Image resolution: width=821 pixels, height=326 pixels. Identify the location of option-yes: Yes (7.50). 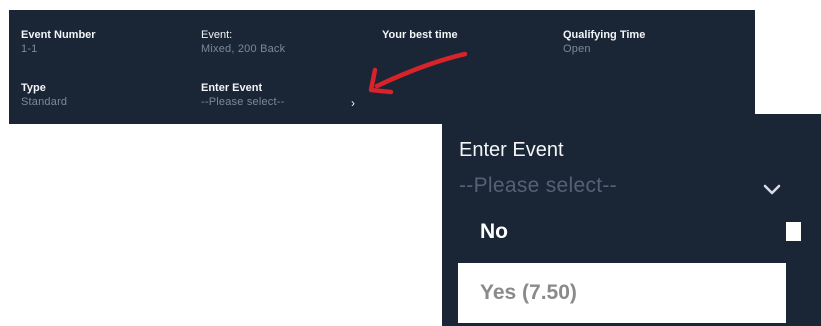
(622, 293).